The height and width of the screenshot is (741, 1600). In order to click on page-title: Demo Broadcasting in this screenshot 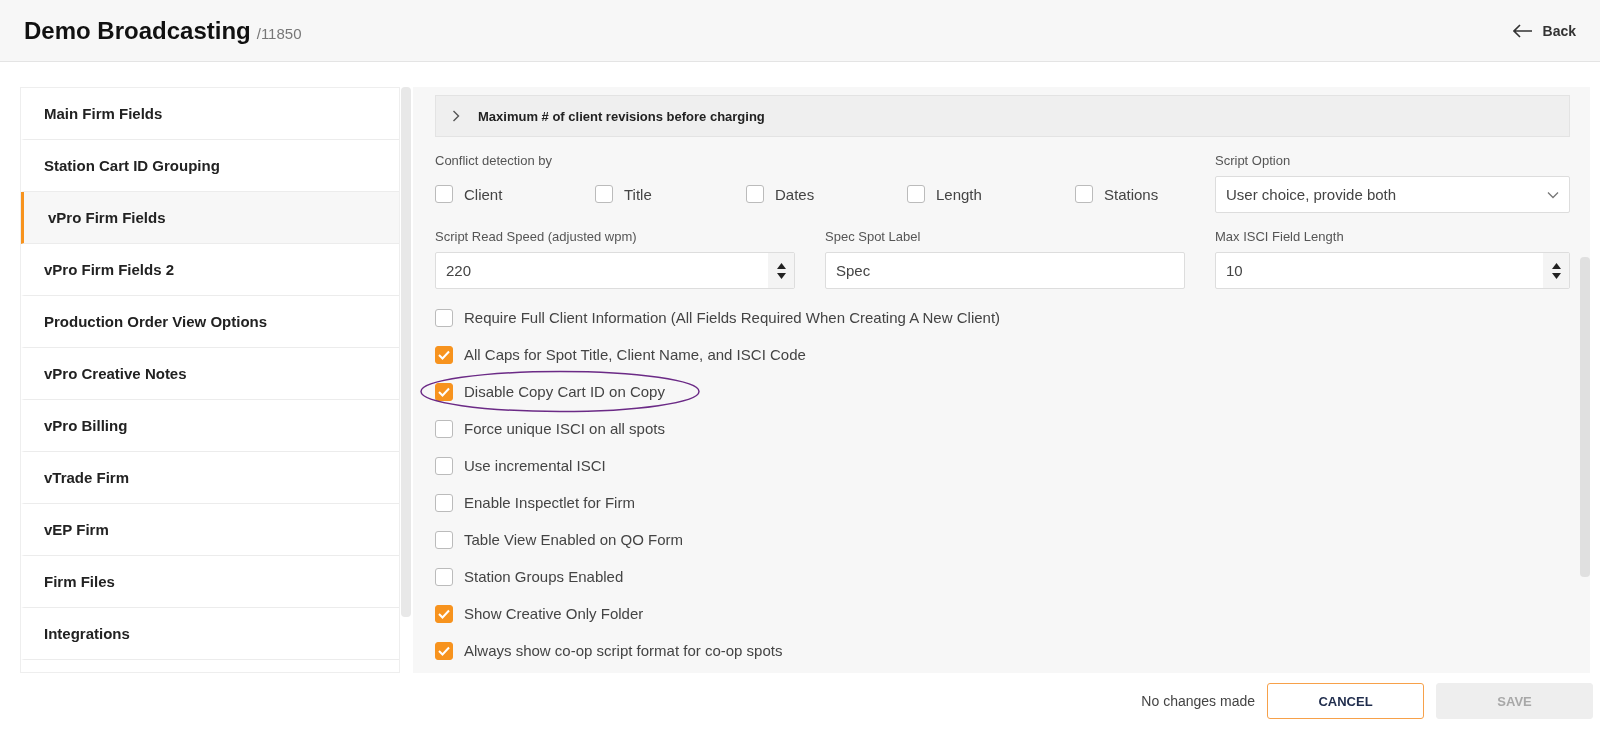, I will do `click(137, 30)`.